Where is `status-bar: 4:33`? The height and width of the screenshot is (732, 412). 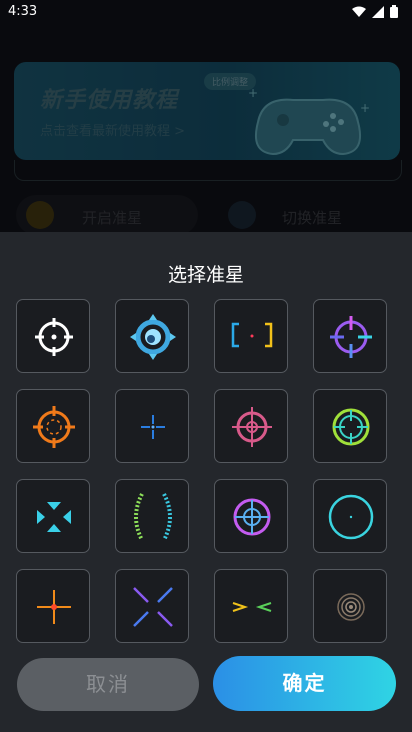 status-bar: 4:33 is located at coordinates (206, 12).